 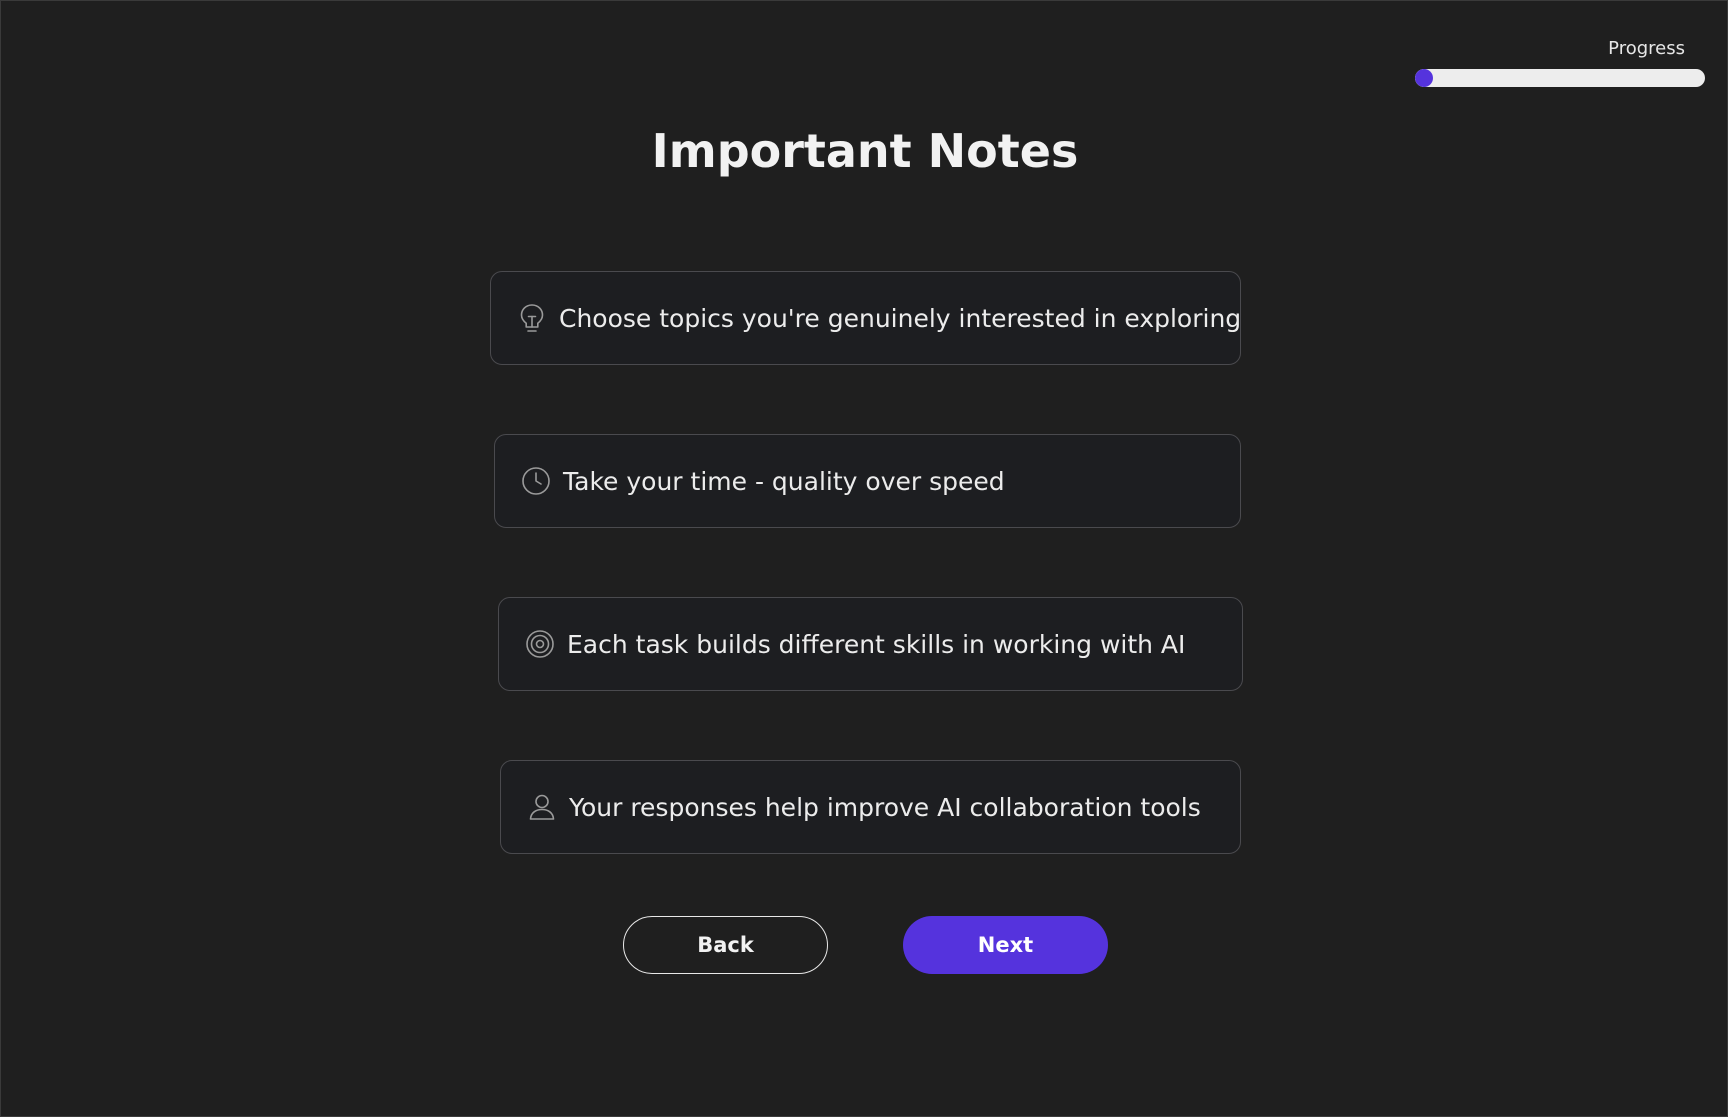 What do you see at coordinates (725, 945) in the screenshot?
I see `back-button: Back` at bounding box center [725, 945].